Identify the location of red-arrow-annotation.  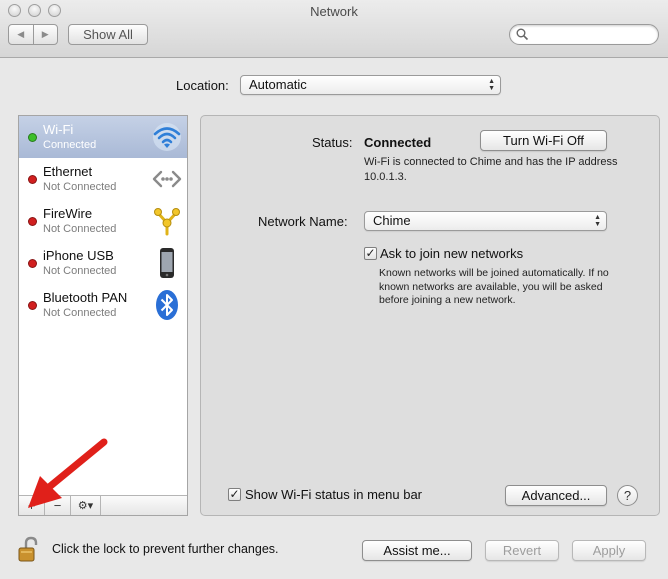
(68, 473).